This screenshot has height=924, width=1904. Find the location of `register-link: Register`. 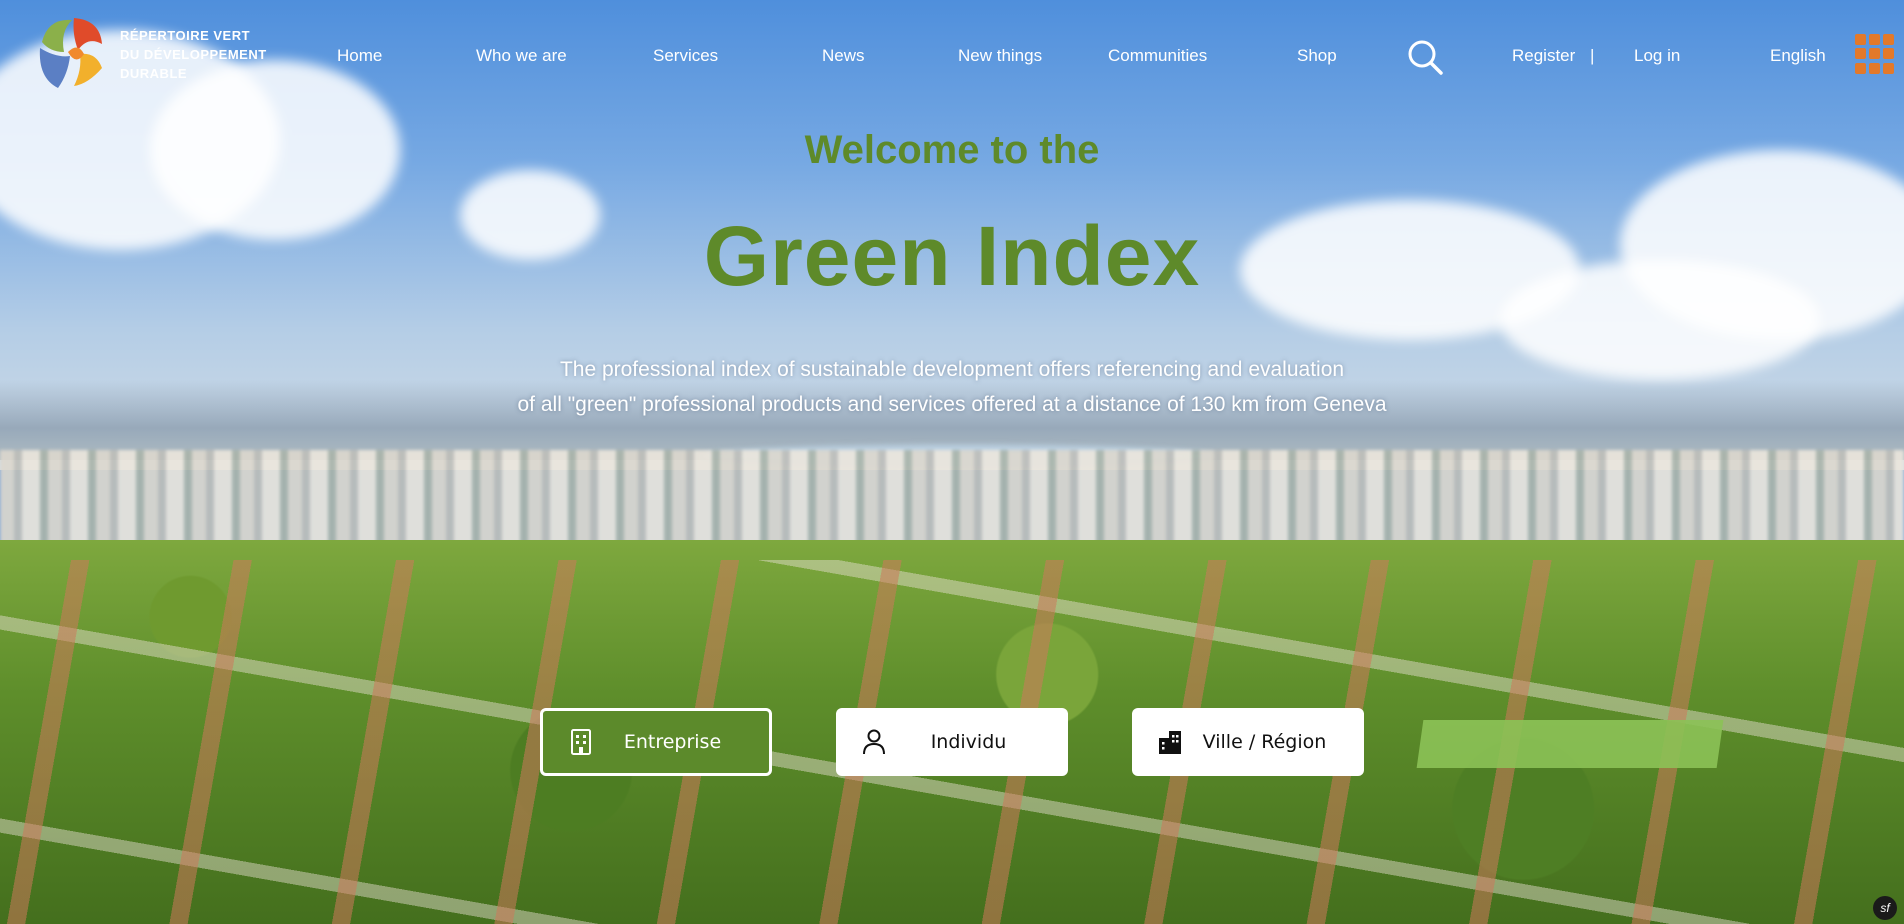

register-link: Register is located at coordinates (1543, 56).